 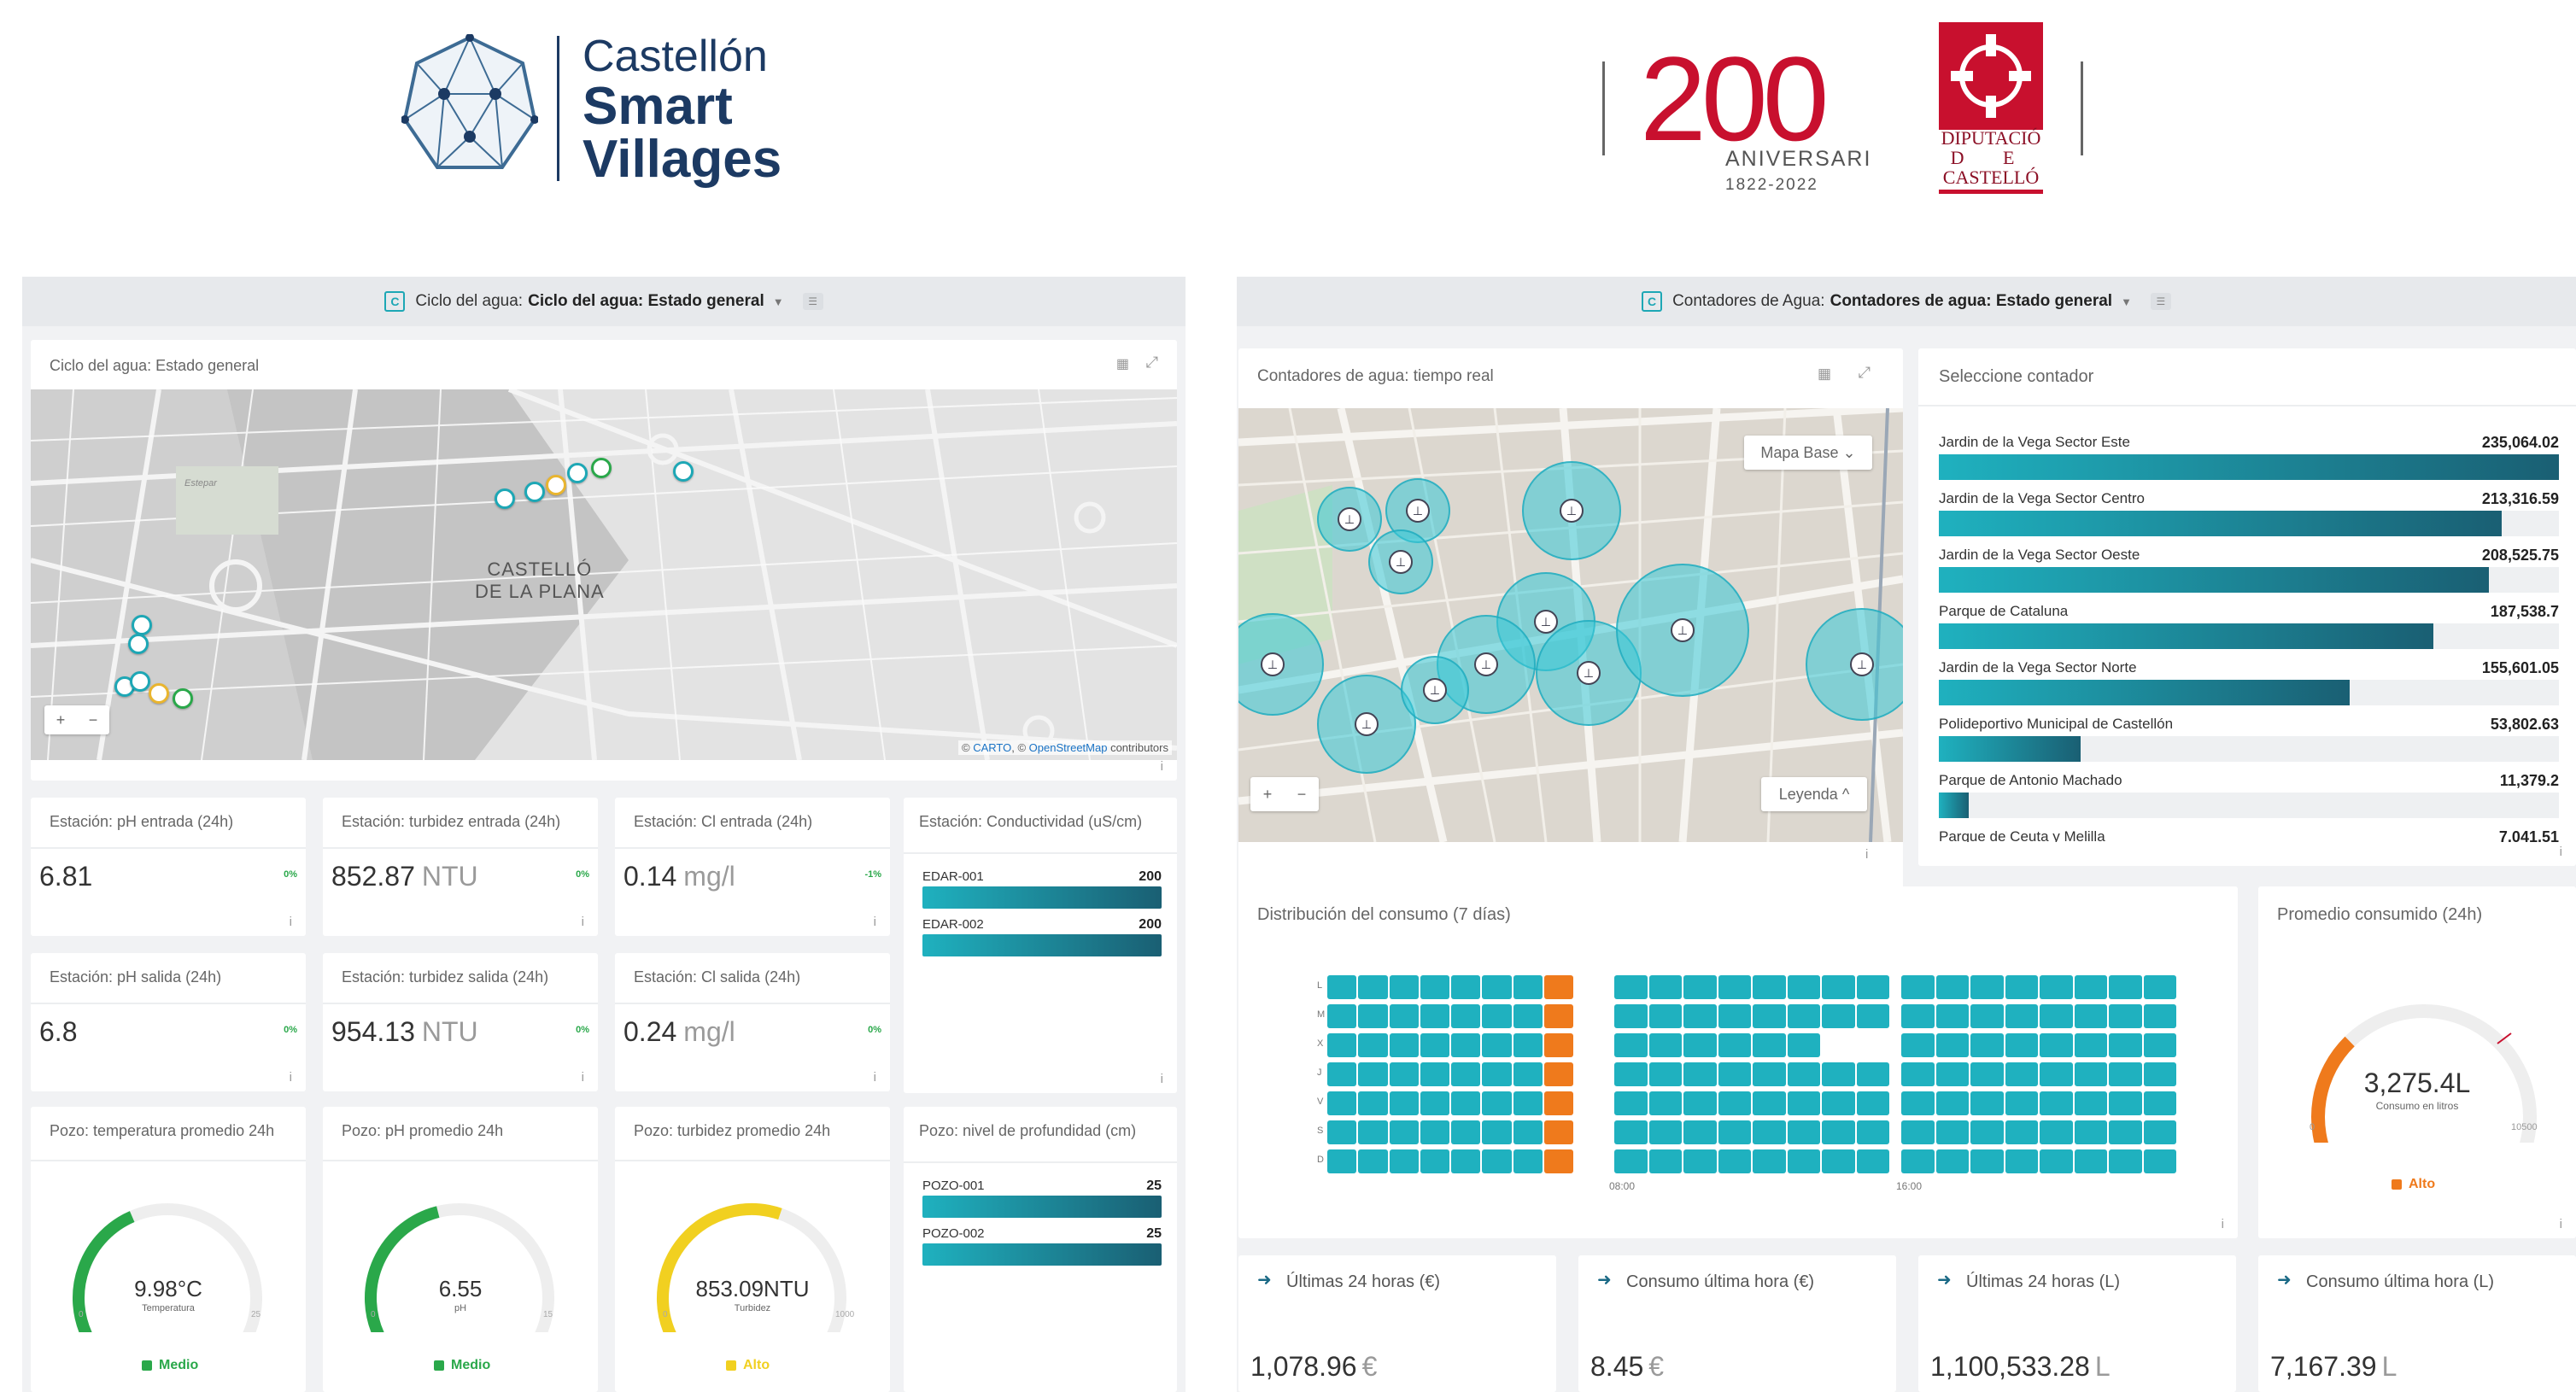 I want to click on bar-fill, so click(x=1042, y=897).